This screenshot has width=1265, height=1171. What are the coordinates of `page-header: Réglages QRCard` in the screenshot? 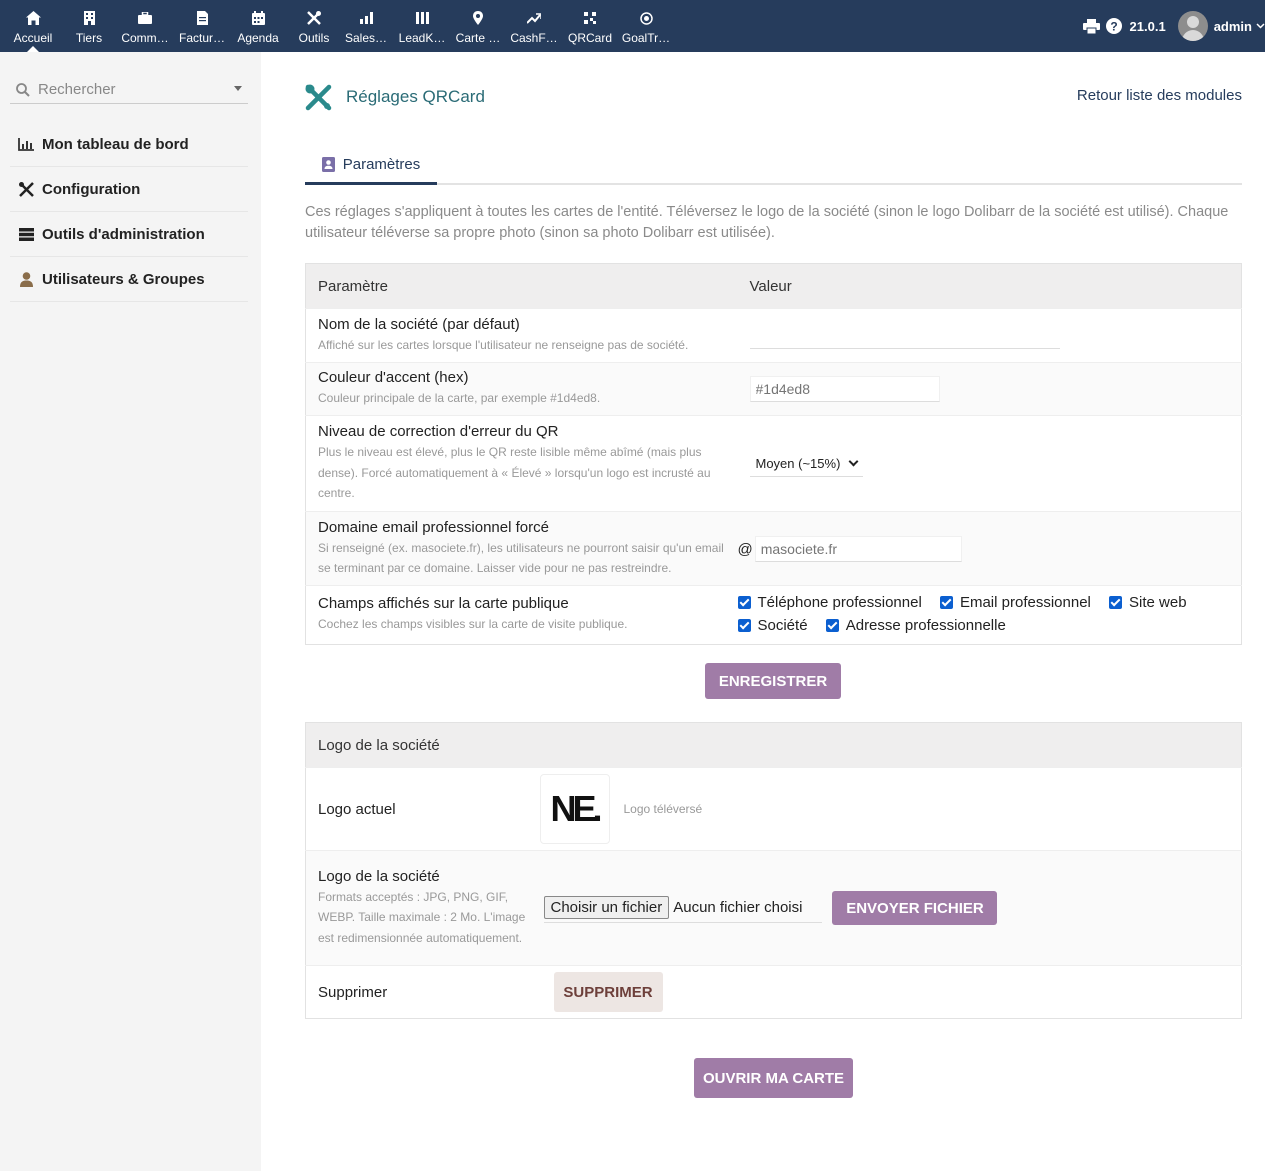 It's located at (395, 97).